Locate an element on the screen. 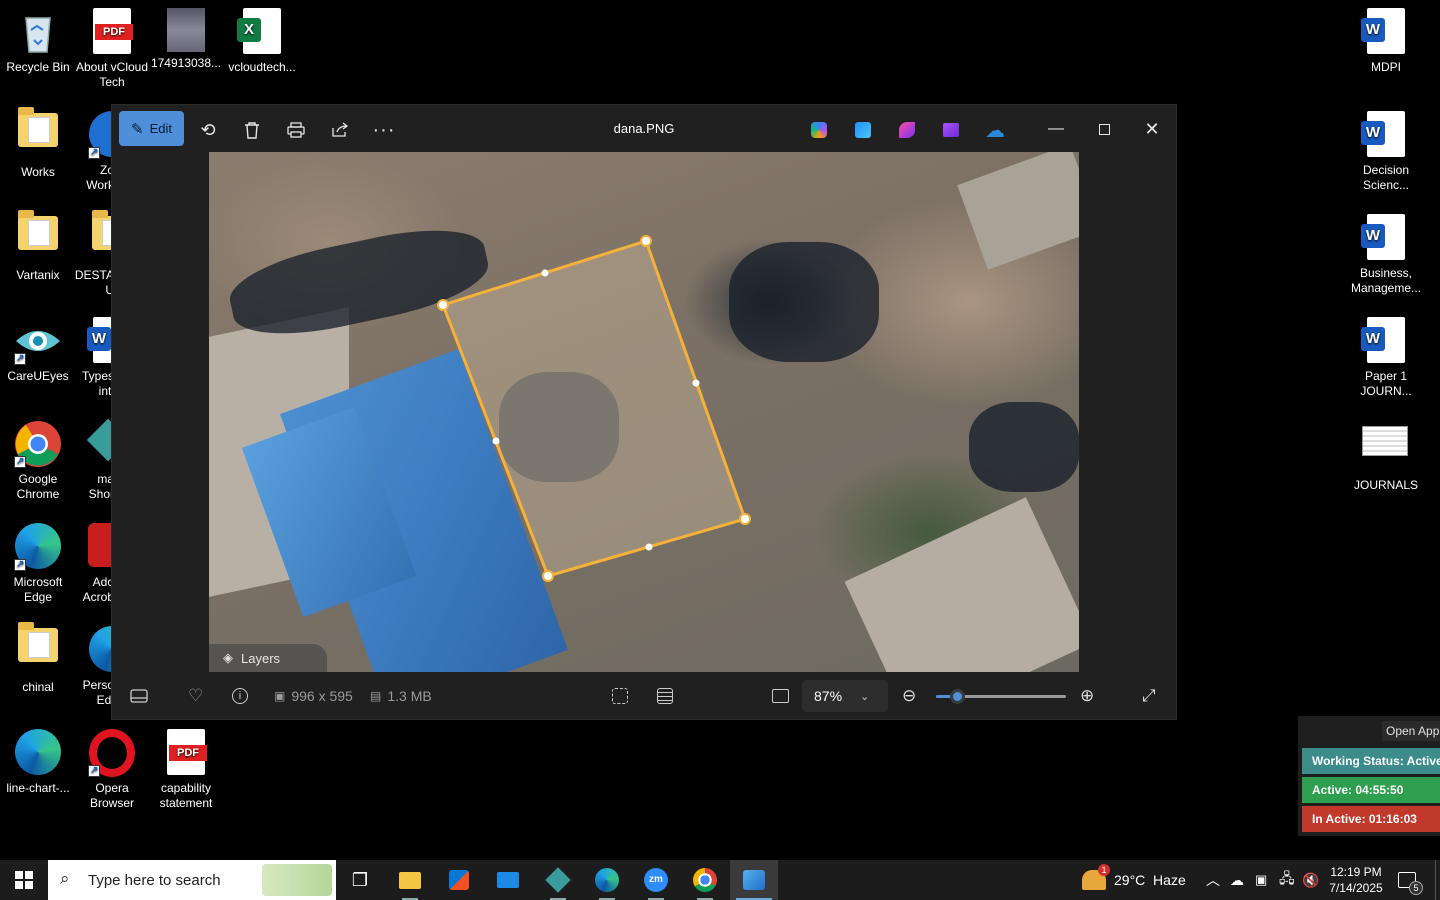 Image resolution: width=1440 pixels, height=900 pixels. onedrive-button: ☁ is located at coordinates (995, 130).